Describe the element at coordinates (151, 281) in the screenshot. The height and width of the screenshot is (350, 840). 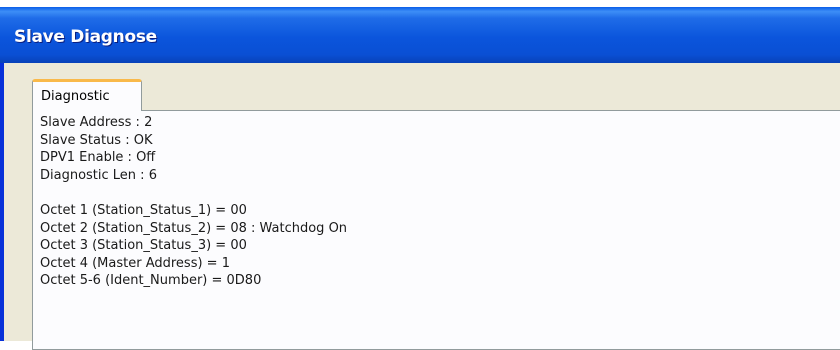
I see `octet-5-6-line: Octet 5-6 (Ident_Number) = 0D80` at that location.